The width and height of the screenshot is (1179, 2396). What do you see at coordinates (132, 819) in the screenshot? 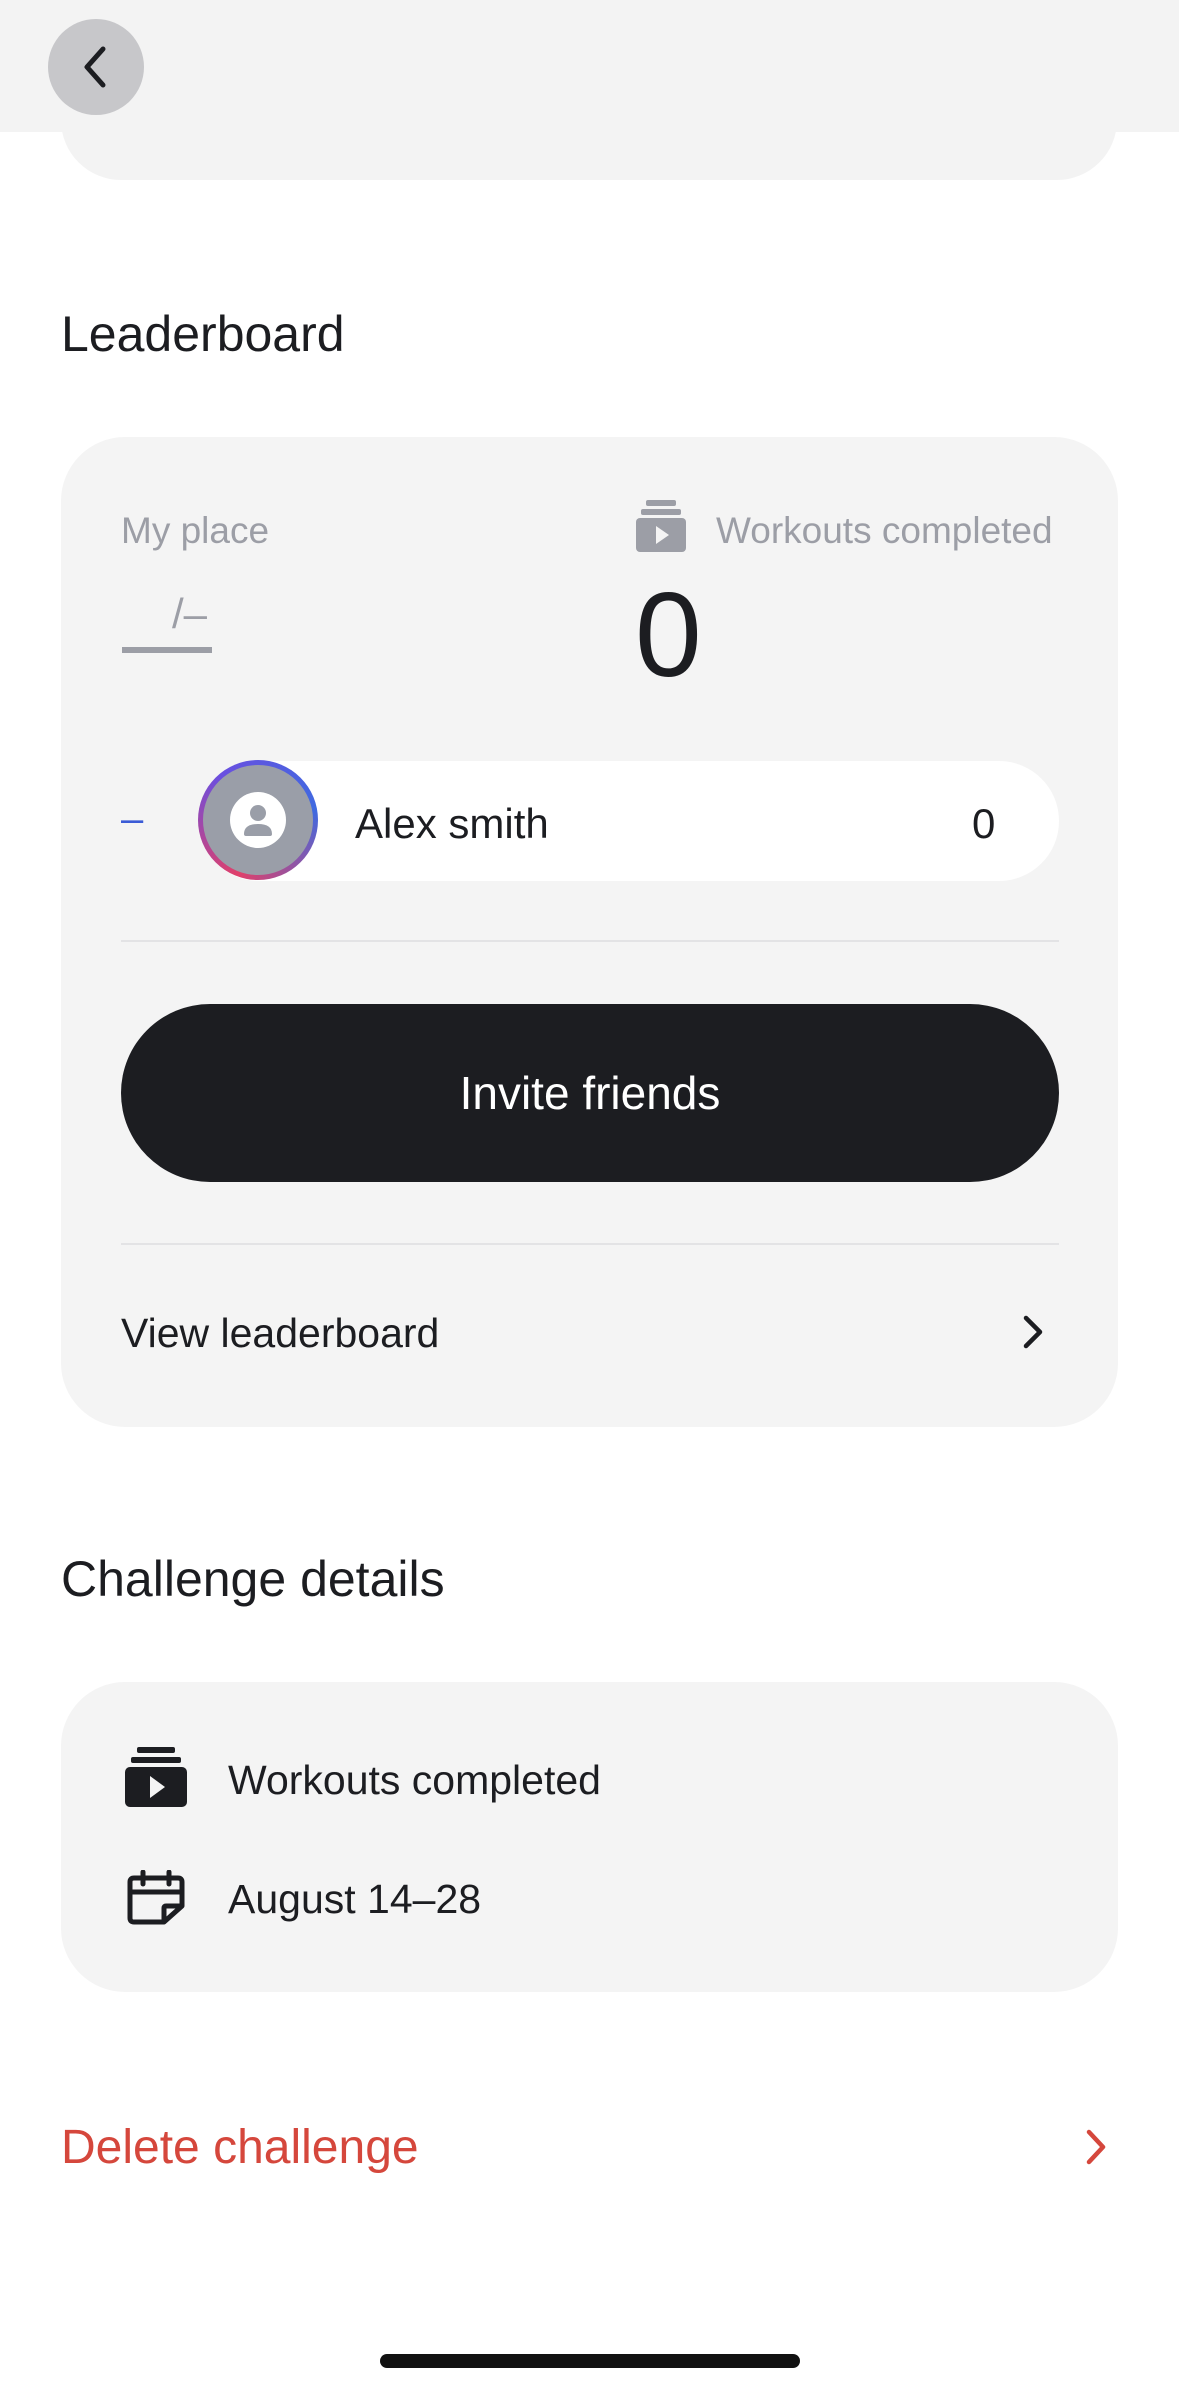
I see `user-rank: –` at bounding box center [132, 819].